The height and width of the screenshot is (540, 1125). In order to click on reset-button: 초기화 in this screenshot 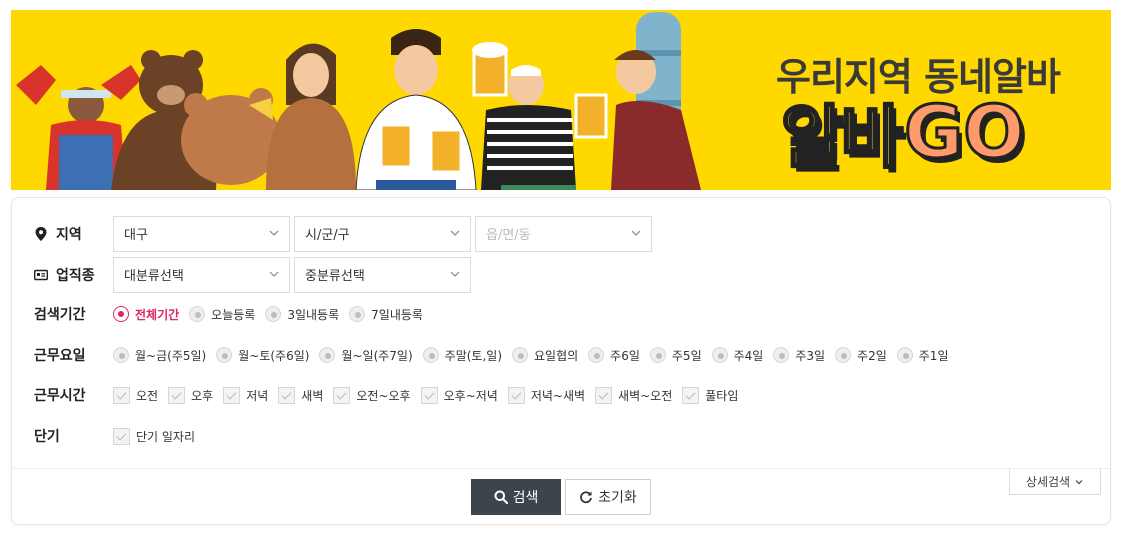, I will do `click(608, 497)`.